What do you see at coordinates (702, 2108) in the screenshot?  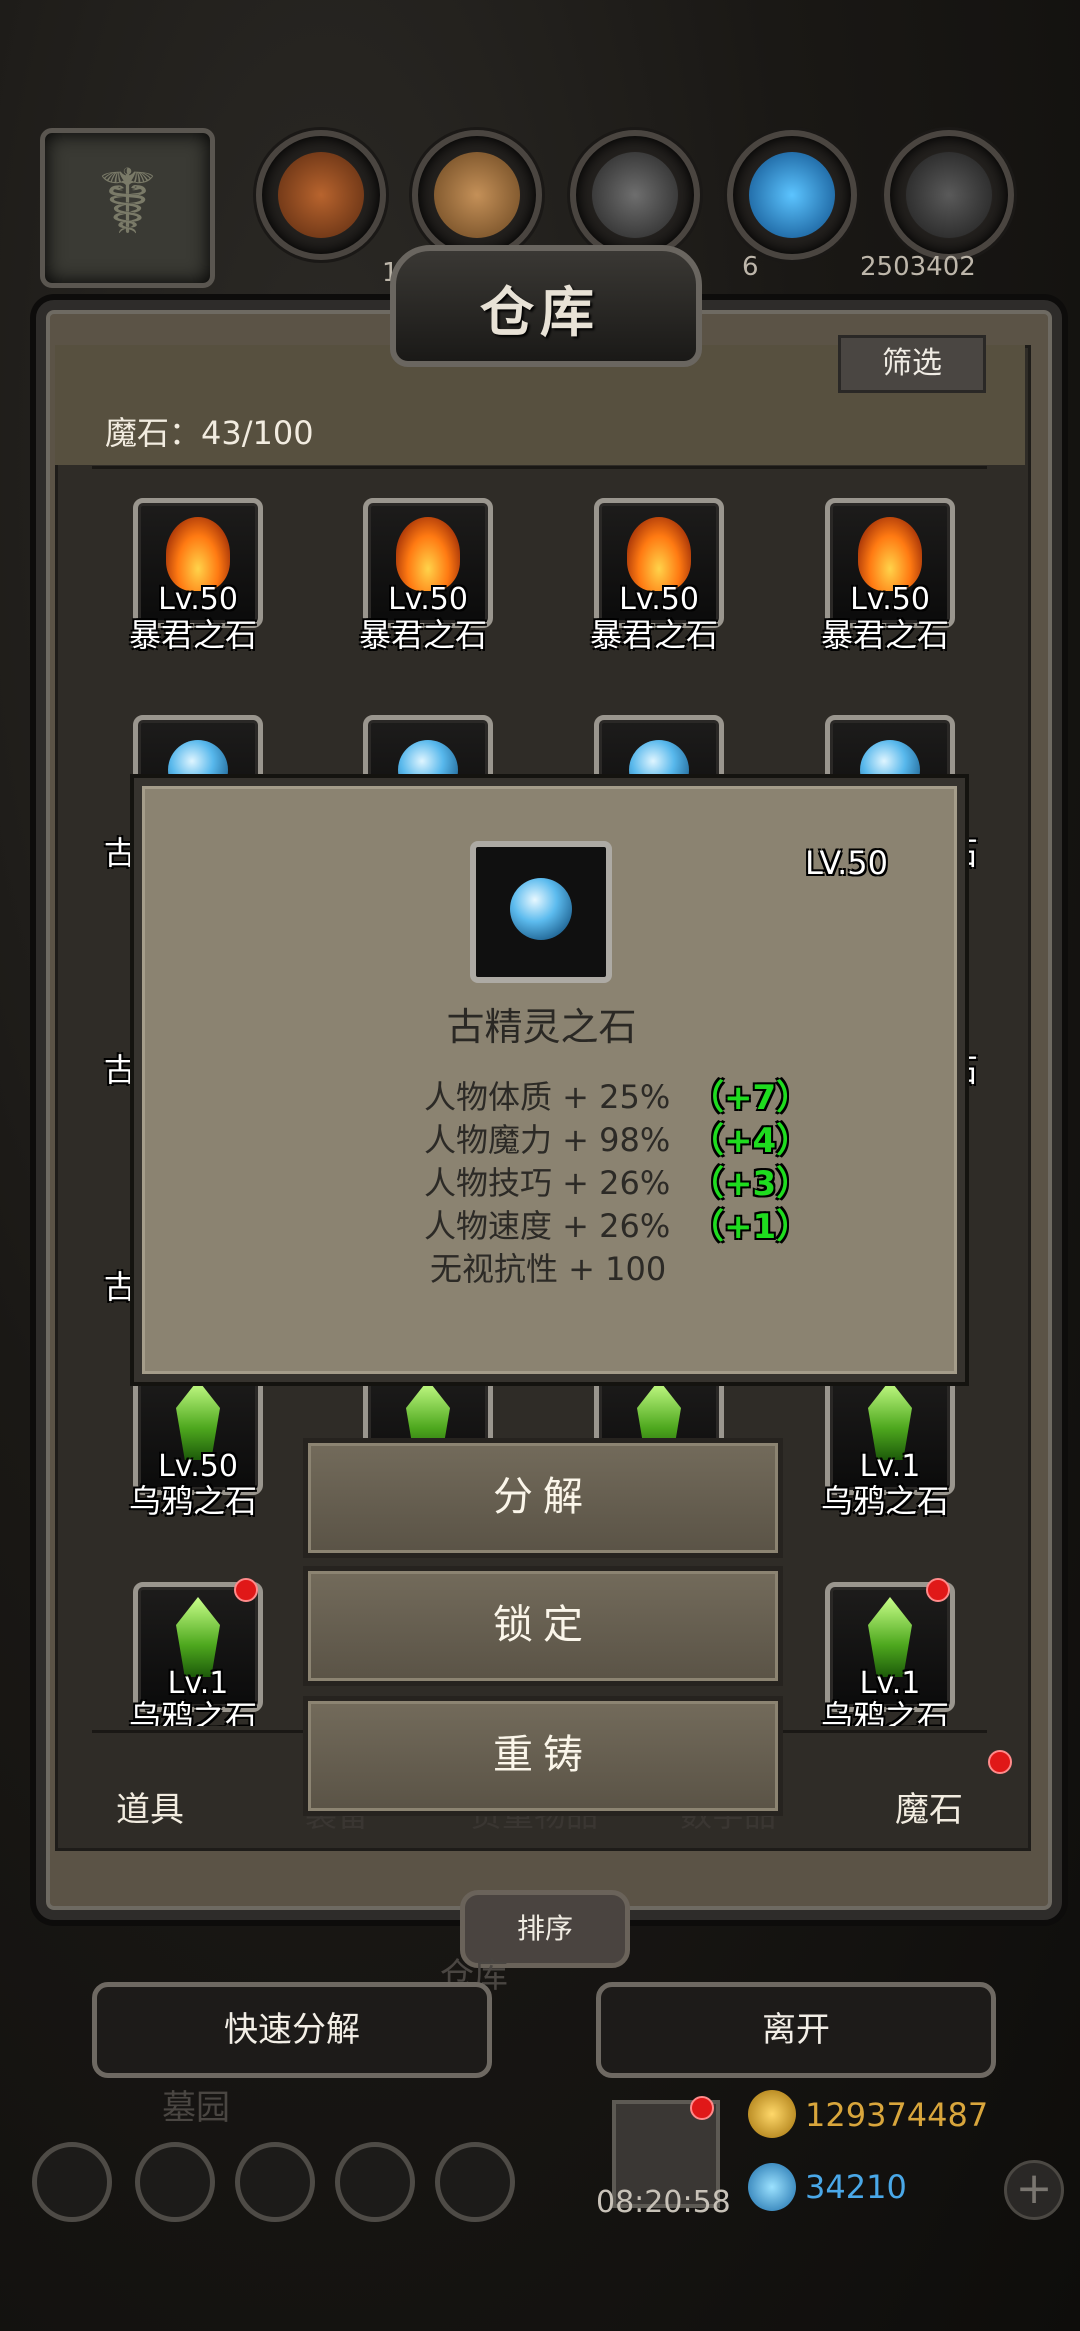 I see `gift-notification-badge` at bounding box center [702, 2108].